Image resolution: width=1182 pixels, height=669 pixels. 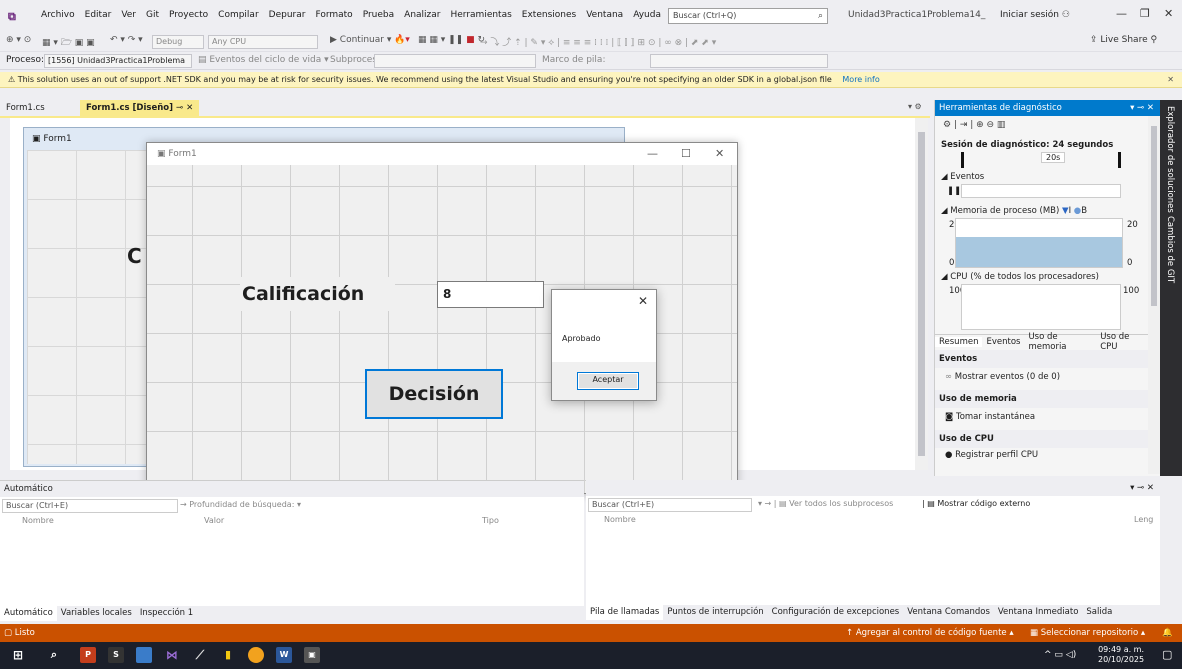 What do you see at coordinates (1099, 612) in the screenshot?
I see `tab-salida: Salida` at bounding box center [1099, 612].